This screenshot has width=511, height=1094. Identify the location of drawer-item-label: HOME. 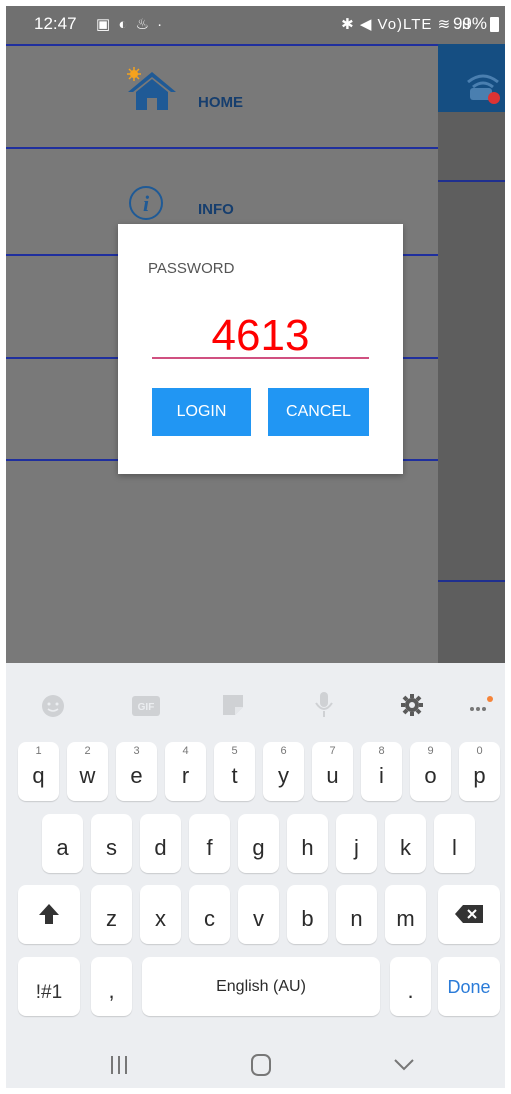
(220, 102).